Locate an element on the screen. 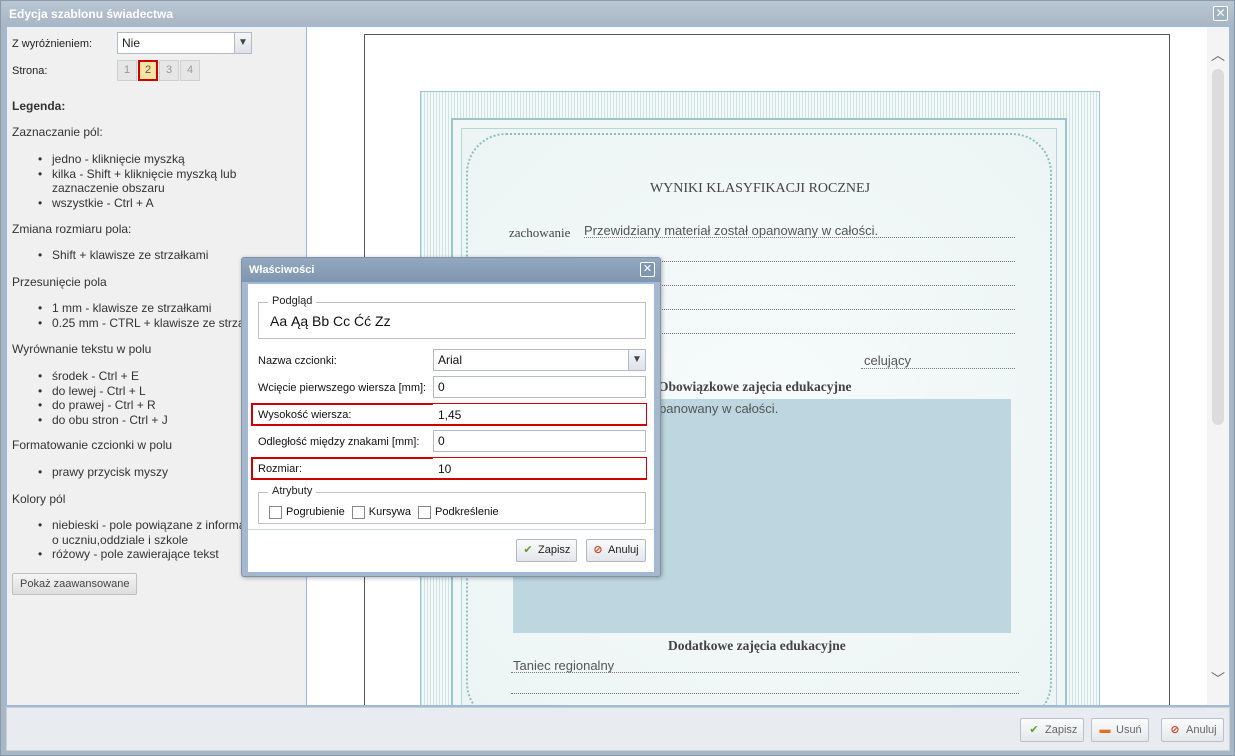 Image resolution: width=1235 pixels, height=756 pixels. legend-list: Shift + klawisze ze strzałkami is located at coordinates (123, 255).